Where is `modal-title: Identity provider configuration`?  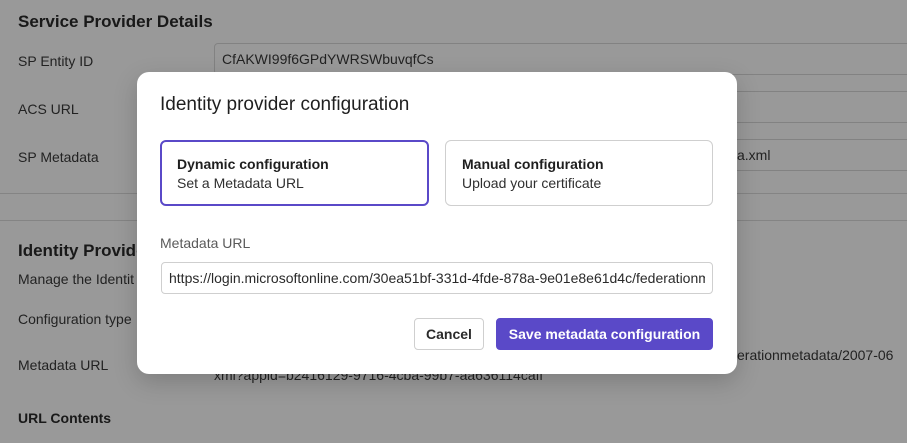 modal-title: Identity provider configuration is located at coordinates (285, 104).